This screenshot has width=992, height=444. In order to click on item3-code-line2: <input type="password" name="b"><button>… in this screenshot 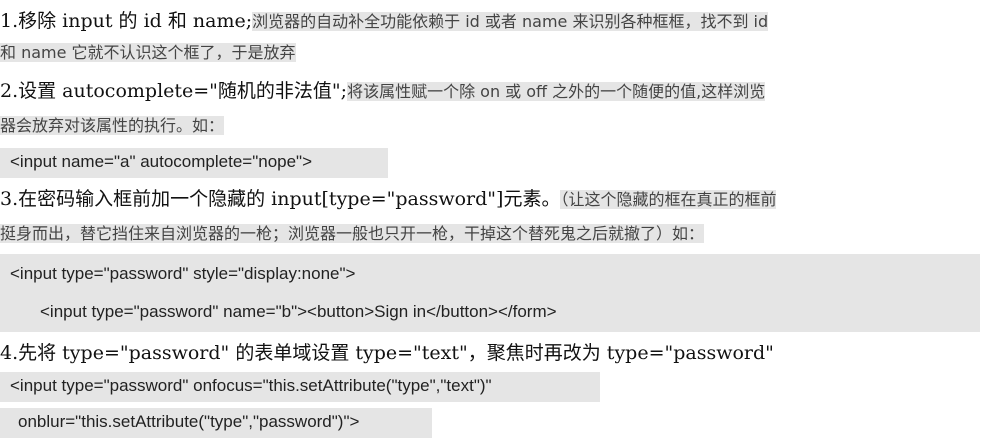, I will do `click(298, 311)`.